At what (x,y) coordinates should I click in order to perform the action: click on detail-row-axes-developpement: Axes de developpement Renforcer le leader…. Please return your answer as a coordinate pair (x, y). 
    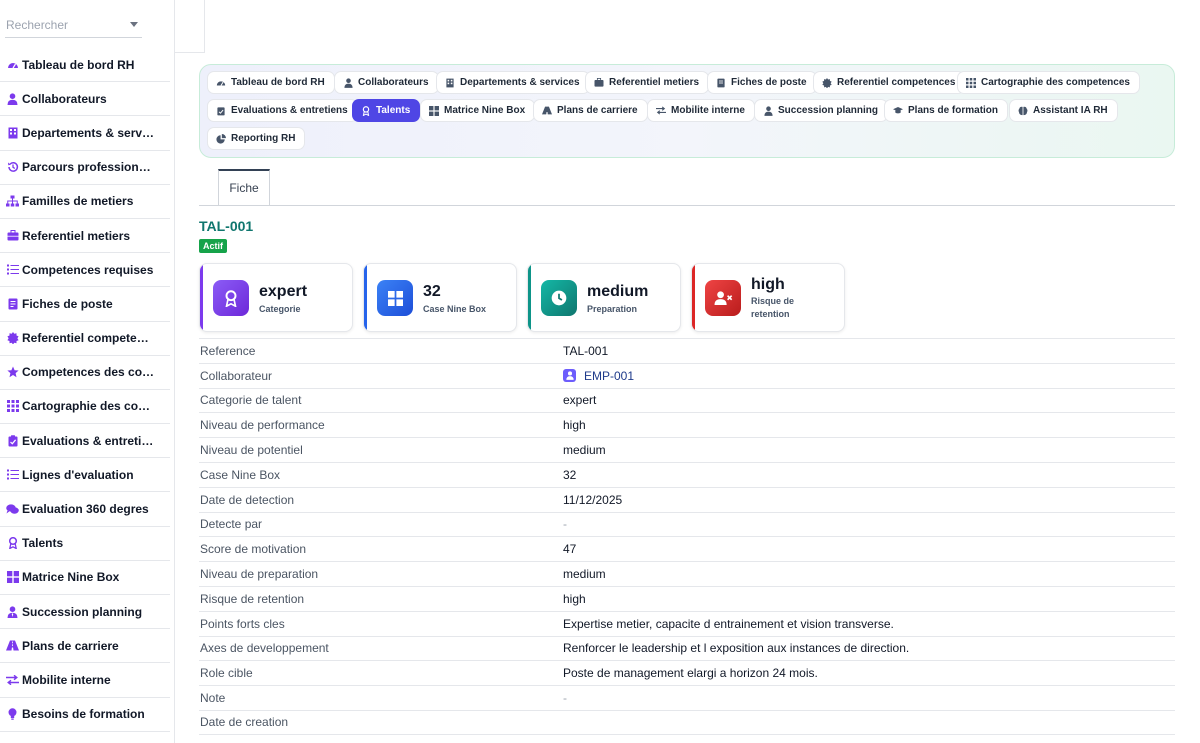
    Looking at the image, I should click on (687, 648).